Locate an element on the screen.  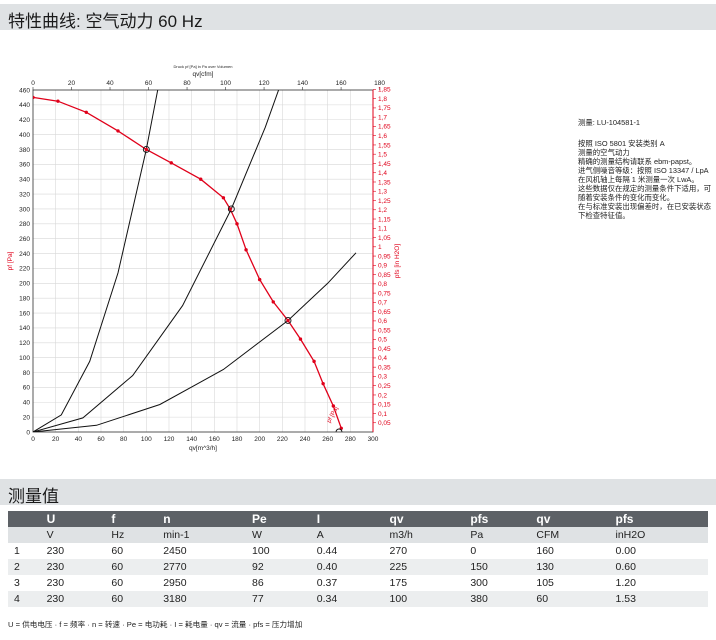
cell: 2950 is located at coordinates (175, 583).